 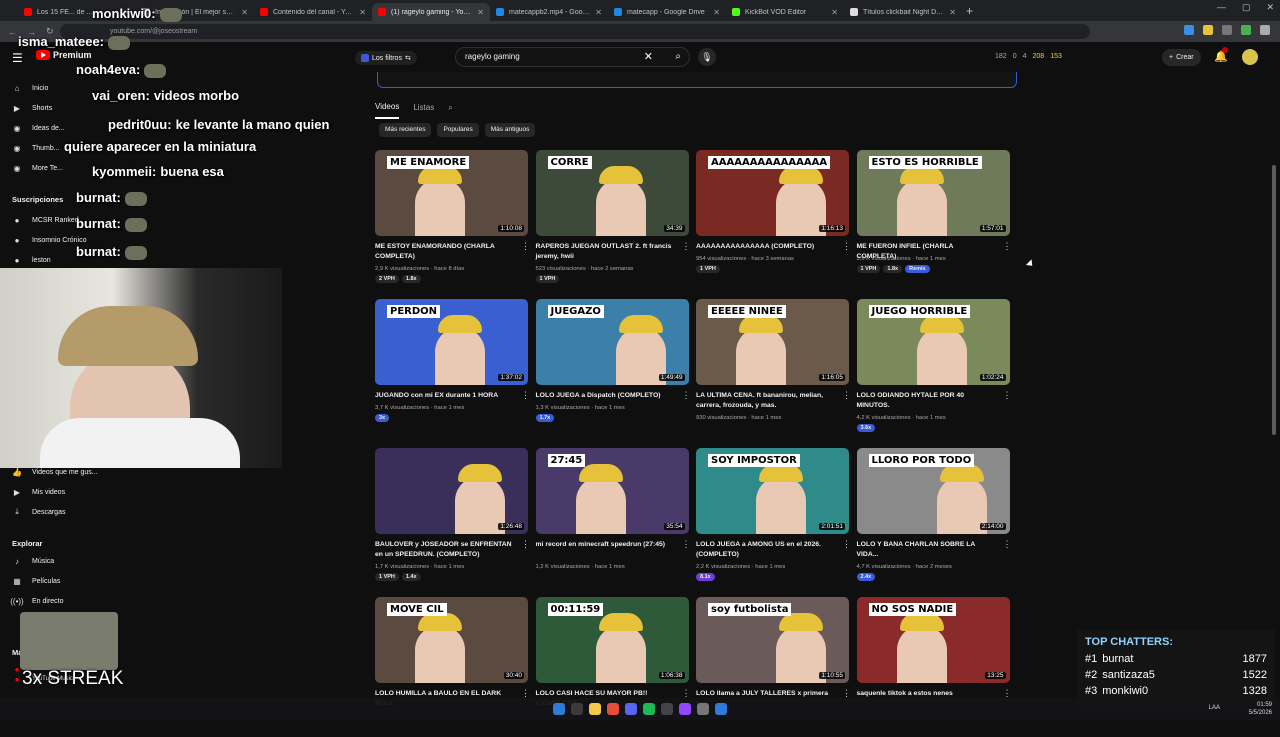 What do you see at coordinates (605, 545) in the screenshot?
I see `video-title: mi record en minecraft speedrun (27:45)` at bounding box center [605, 545].